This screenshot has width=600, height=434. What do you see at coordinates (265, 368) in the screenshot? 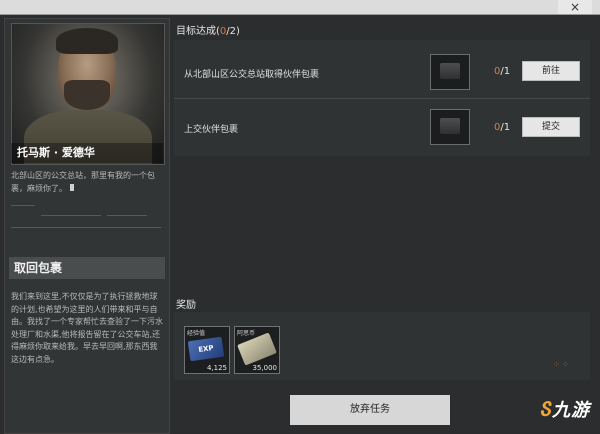
I see `reward-quantity: 35,000` at bounding box center [265, 368].